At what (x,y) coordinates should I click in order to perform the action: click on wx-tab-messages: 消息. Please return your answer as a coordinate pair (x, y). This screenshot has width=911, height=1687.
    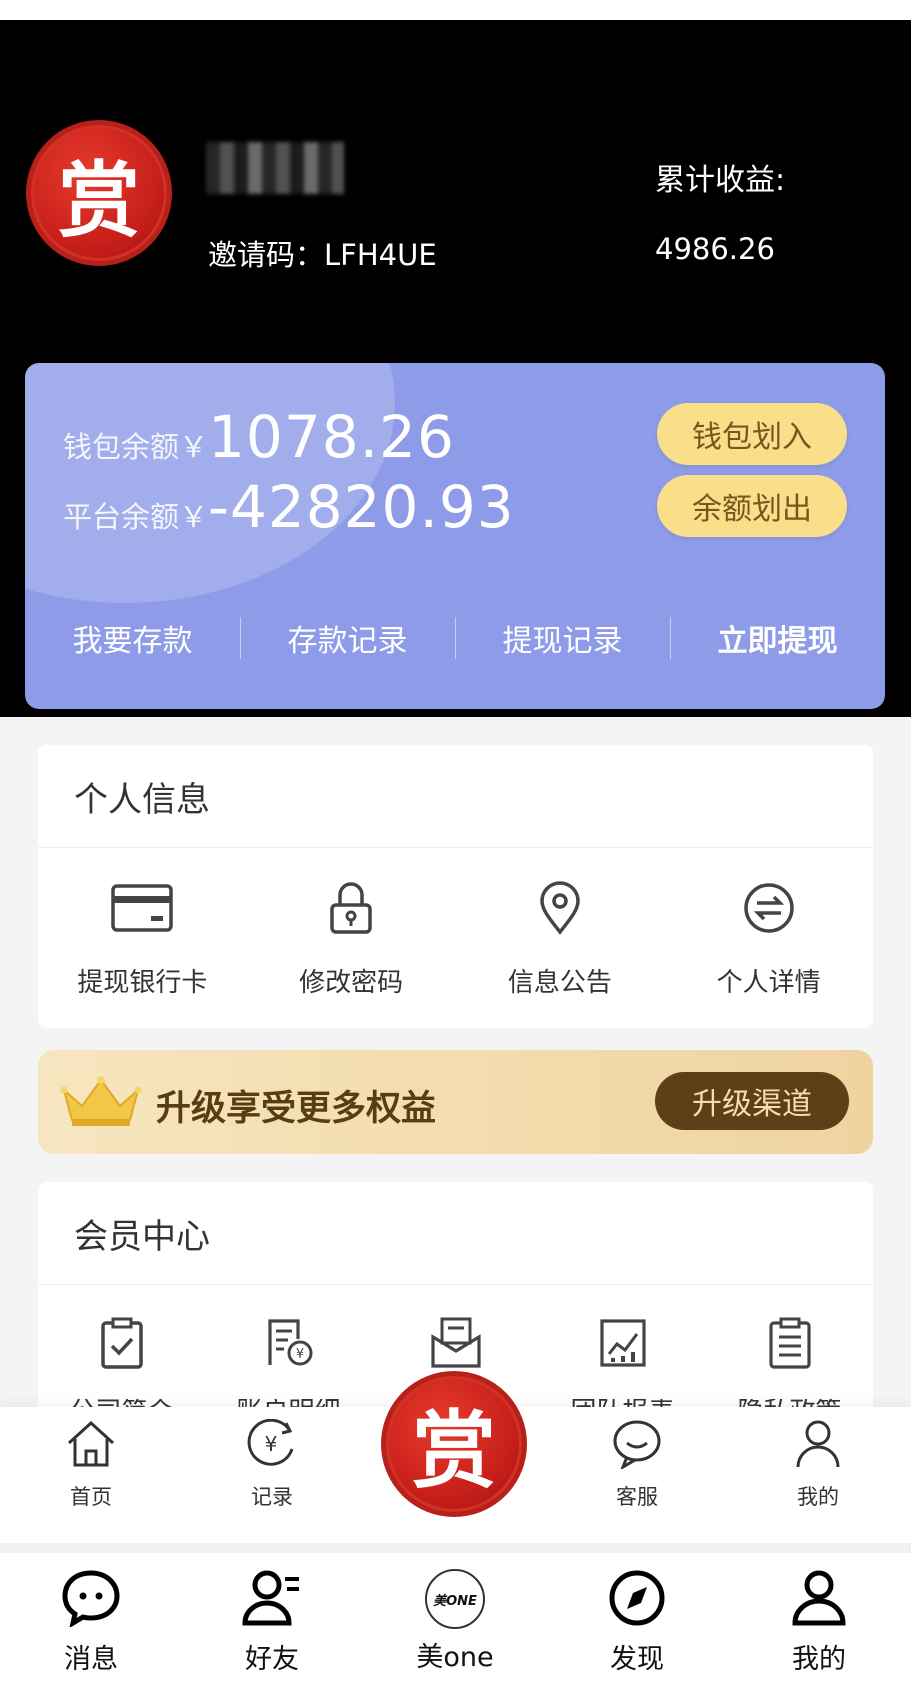
    Looking at the image, I should click on (91, 1622).